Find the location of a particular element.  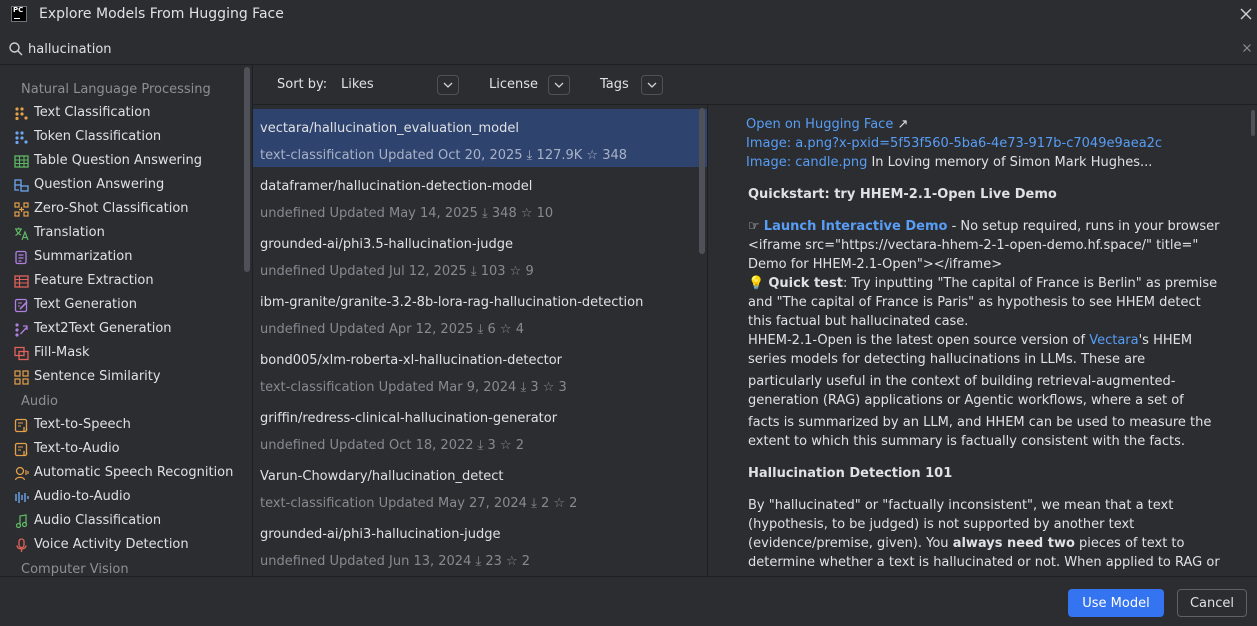

sidebar-item-label: Voice Activity Detection is located at coordinates (111, 544).